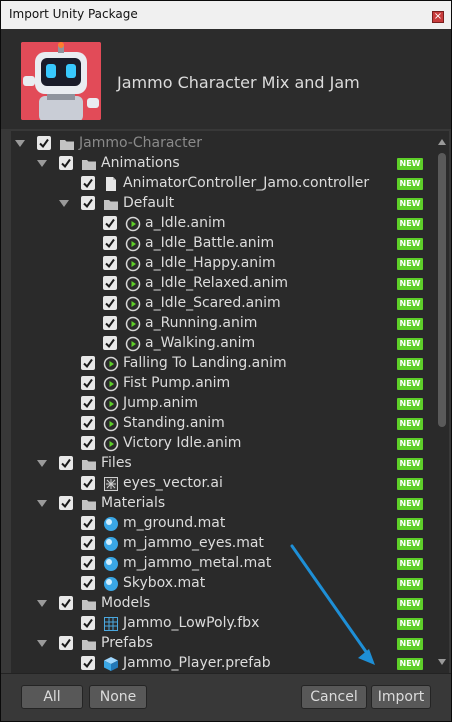 This screenshot has width=452, height=722. I want to click on tree-row: a_Idle_Relaxed.anim NEW, so click(223, 284).